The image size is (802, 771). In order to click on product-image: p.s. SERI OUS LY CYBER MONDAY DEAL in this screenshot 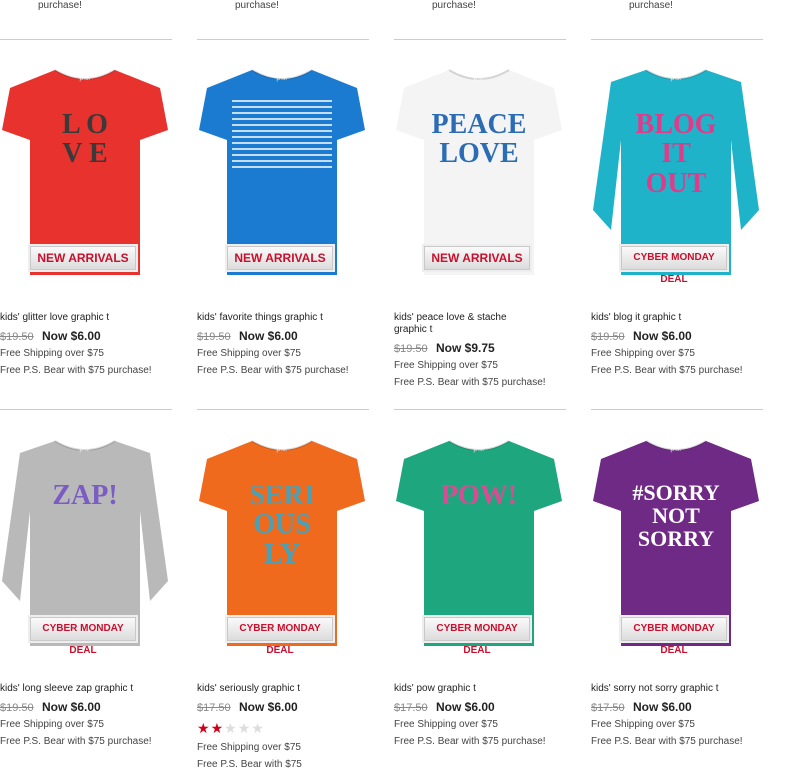, I will do `click(282, 546)`.